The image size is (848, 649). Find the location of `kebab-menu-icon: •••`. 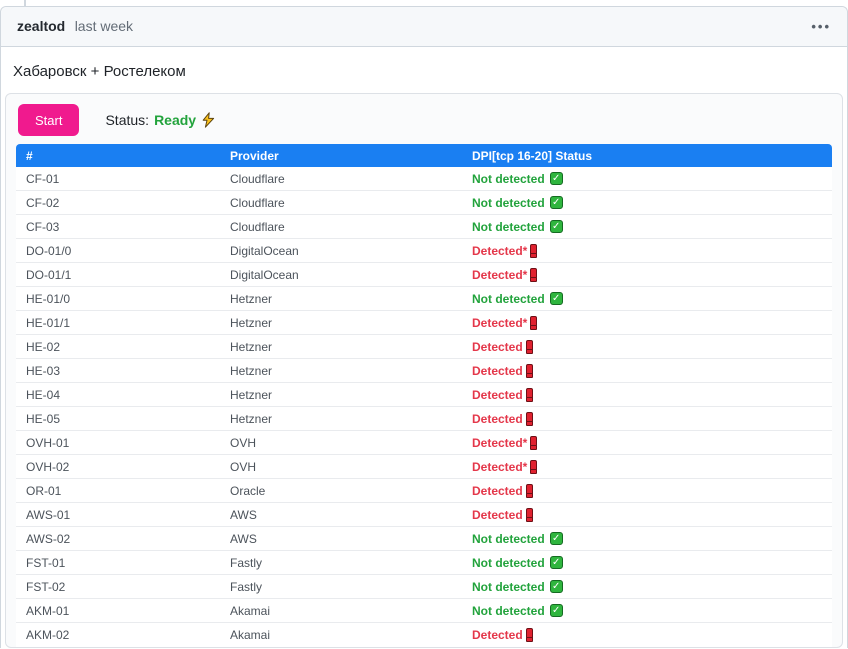

kebab-menu-icon: ••• is located at coordinates (821, 26).